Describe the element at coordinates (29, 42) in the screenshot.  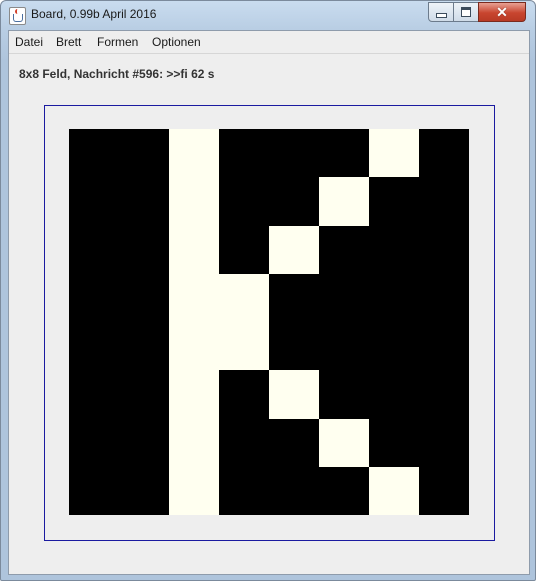
I see `menu-datei: Datei` at that location.